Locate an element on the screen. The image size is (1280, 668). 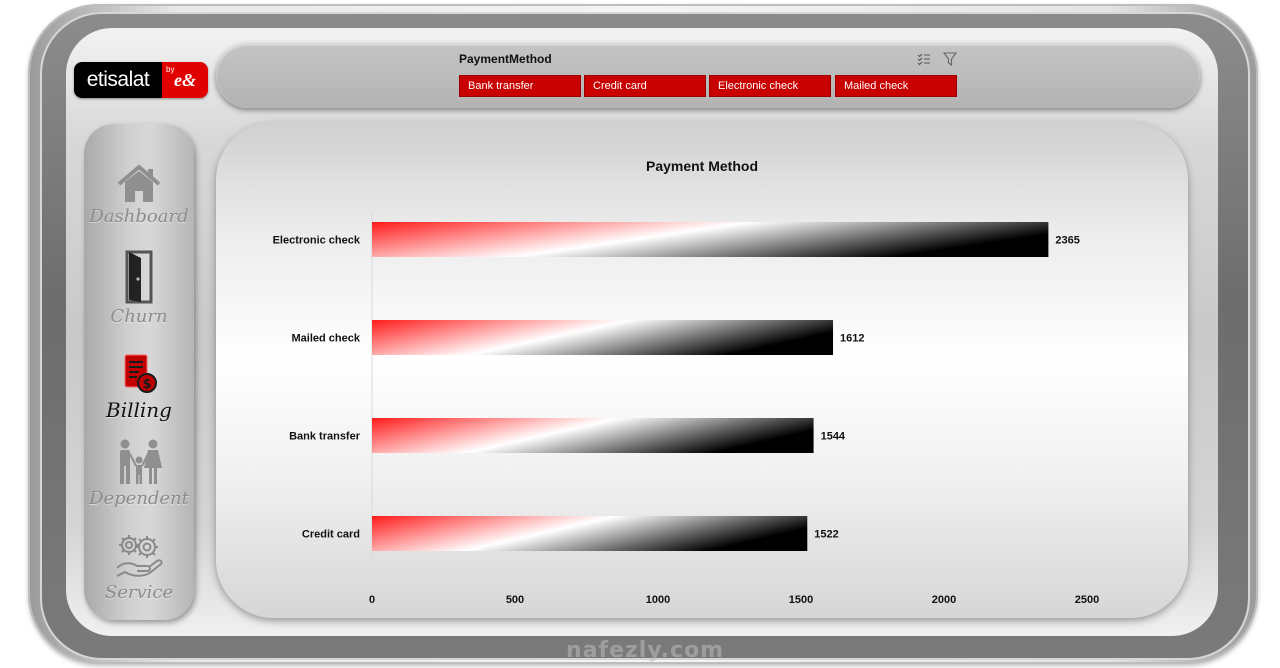
data-label-bank-transfer: 1544 is located at coordinates (833, 437).